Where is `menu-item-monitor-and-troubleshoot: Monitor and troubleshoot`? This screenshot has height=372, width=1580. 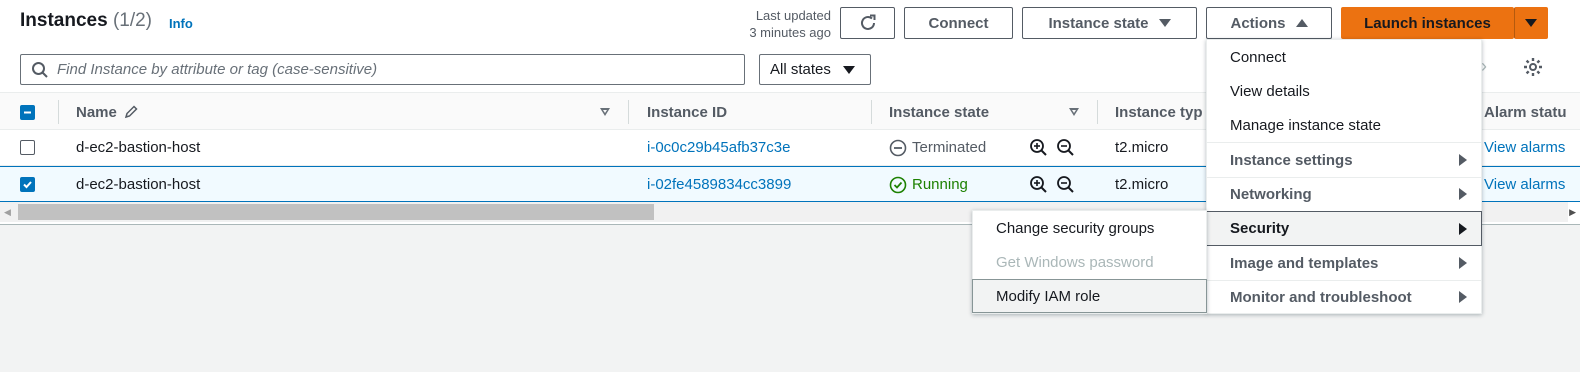
menu-item-monitor-and-troubleshoot: Monitor and troubleshoot is located at coordinates (1344, 297).